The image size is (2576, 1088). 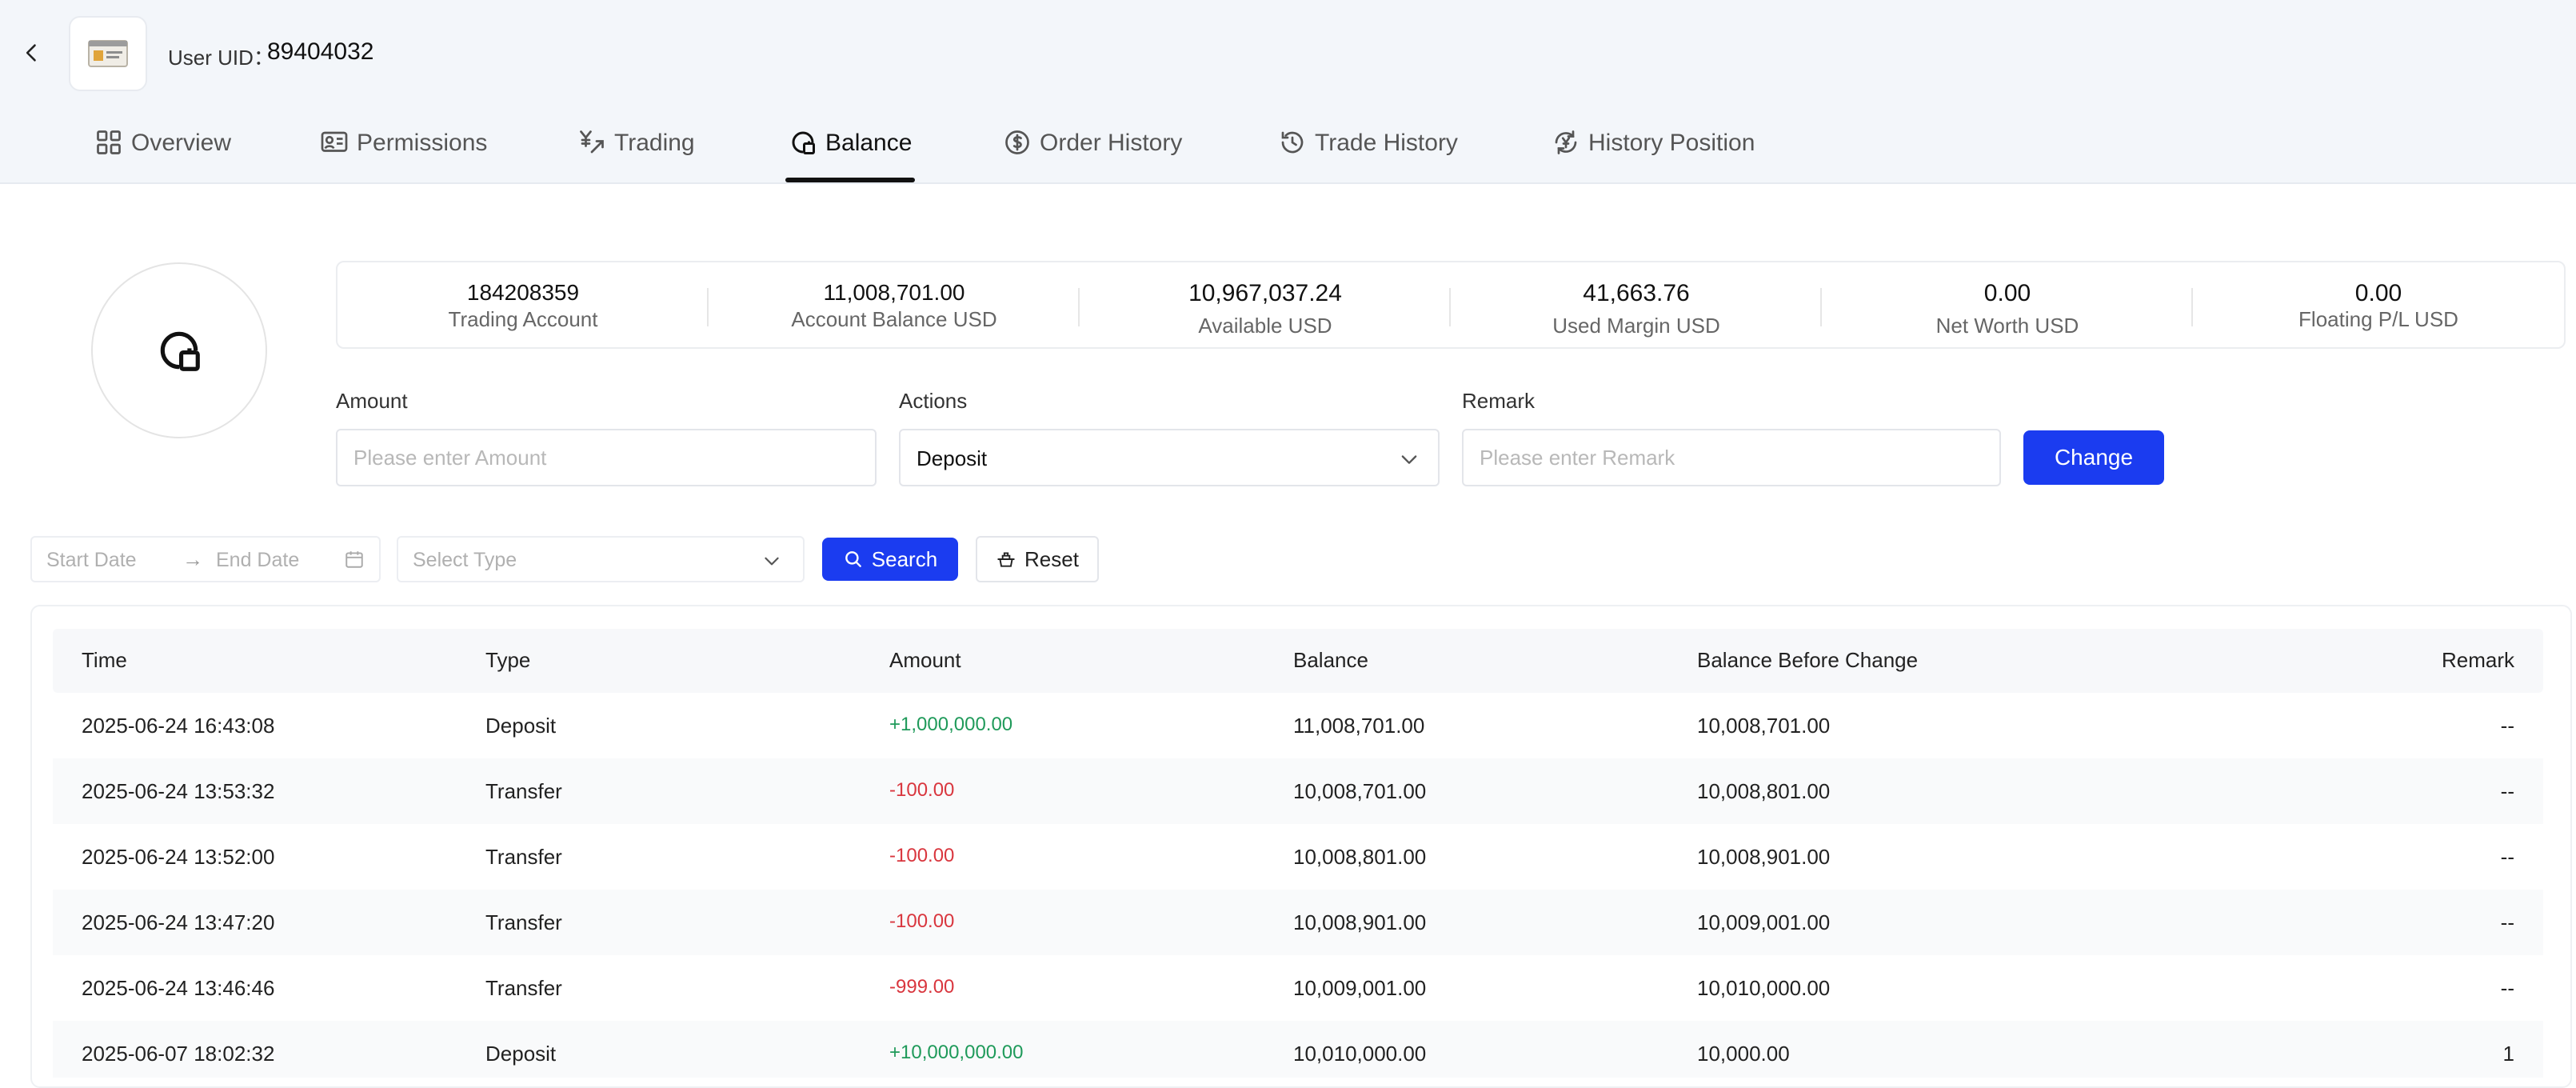 I want to click on tab-label: Overview, so click(x=181, y=143).